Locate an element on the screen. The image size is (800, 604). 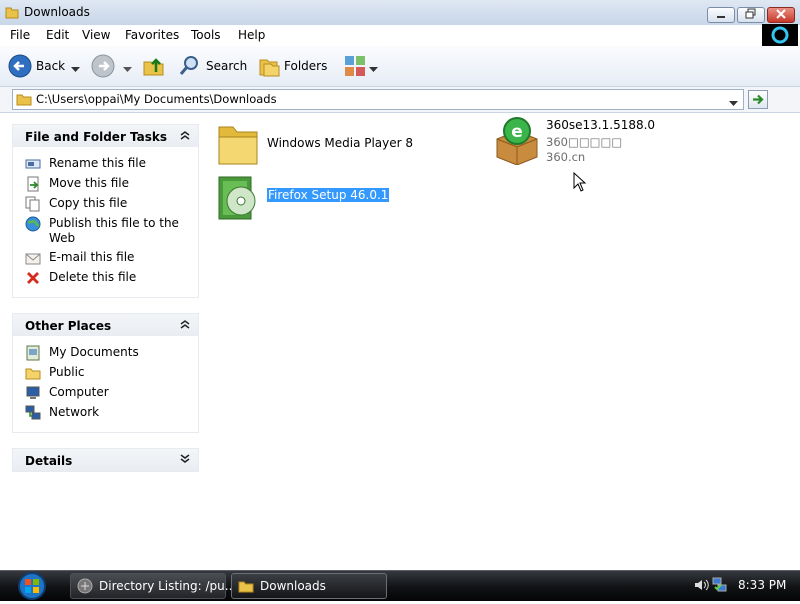
installer-box-icon: e is located at coordinates (517, 141).